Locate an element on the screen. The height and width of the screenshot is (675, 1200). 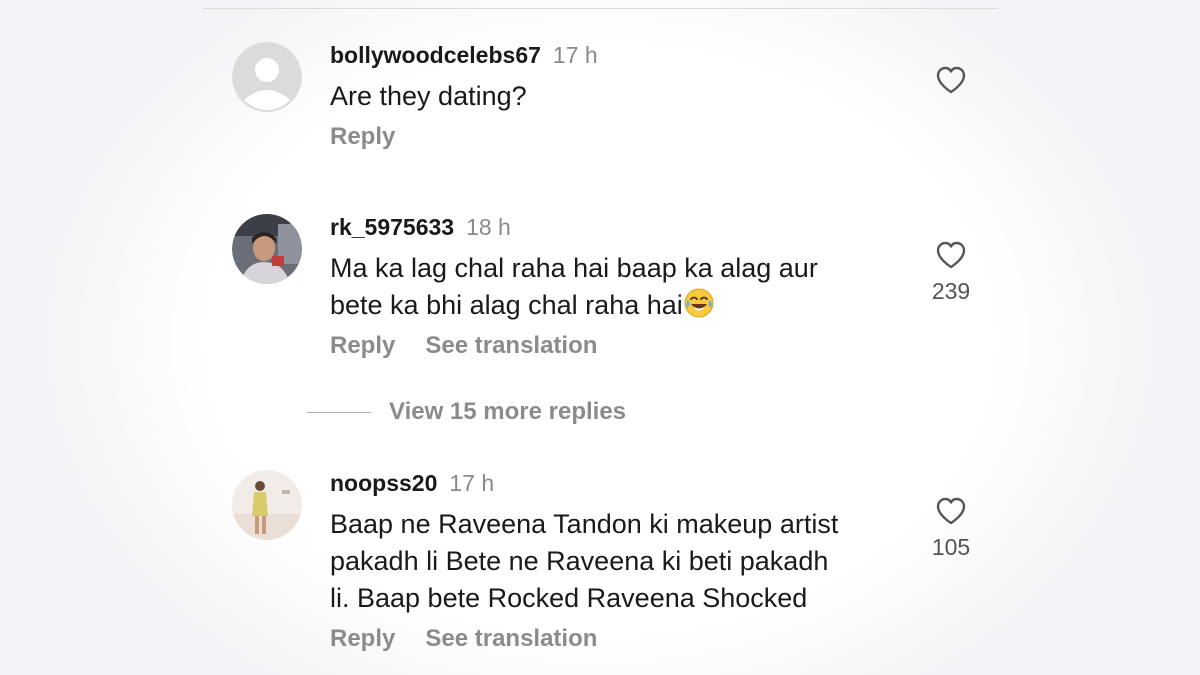
default-avatar-icon is located at coordinates (267, 77).